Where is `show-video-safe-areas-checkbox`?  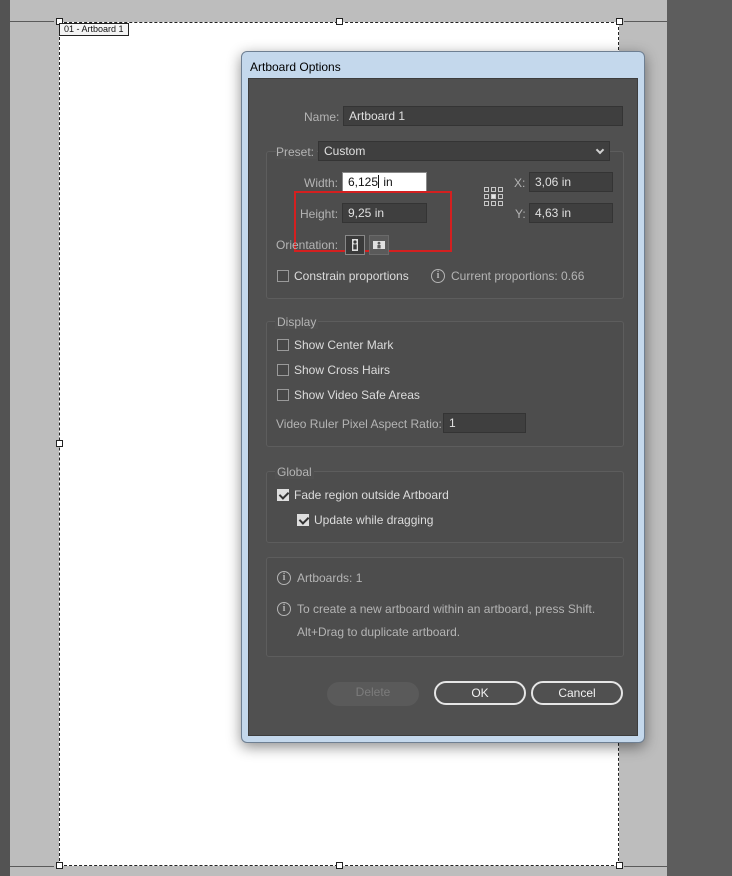 show-video-safe-areas-checkbox is located at coordinates (283, 395).